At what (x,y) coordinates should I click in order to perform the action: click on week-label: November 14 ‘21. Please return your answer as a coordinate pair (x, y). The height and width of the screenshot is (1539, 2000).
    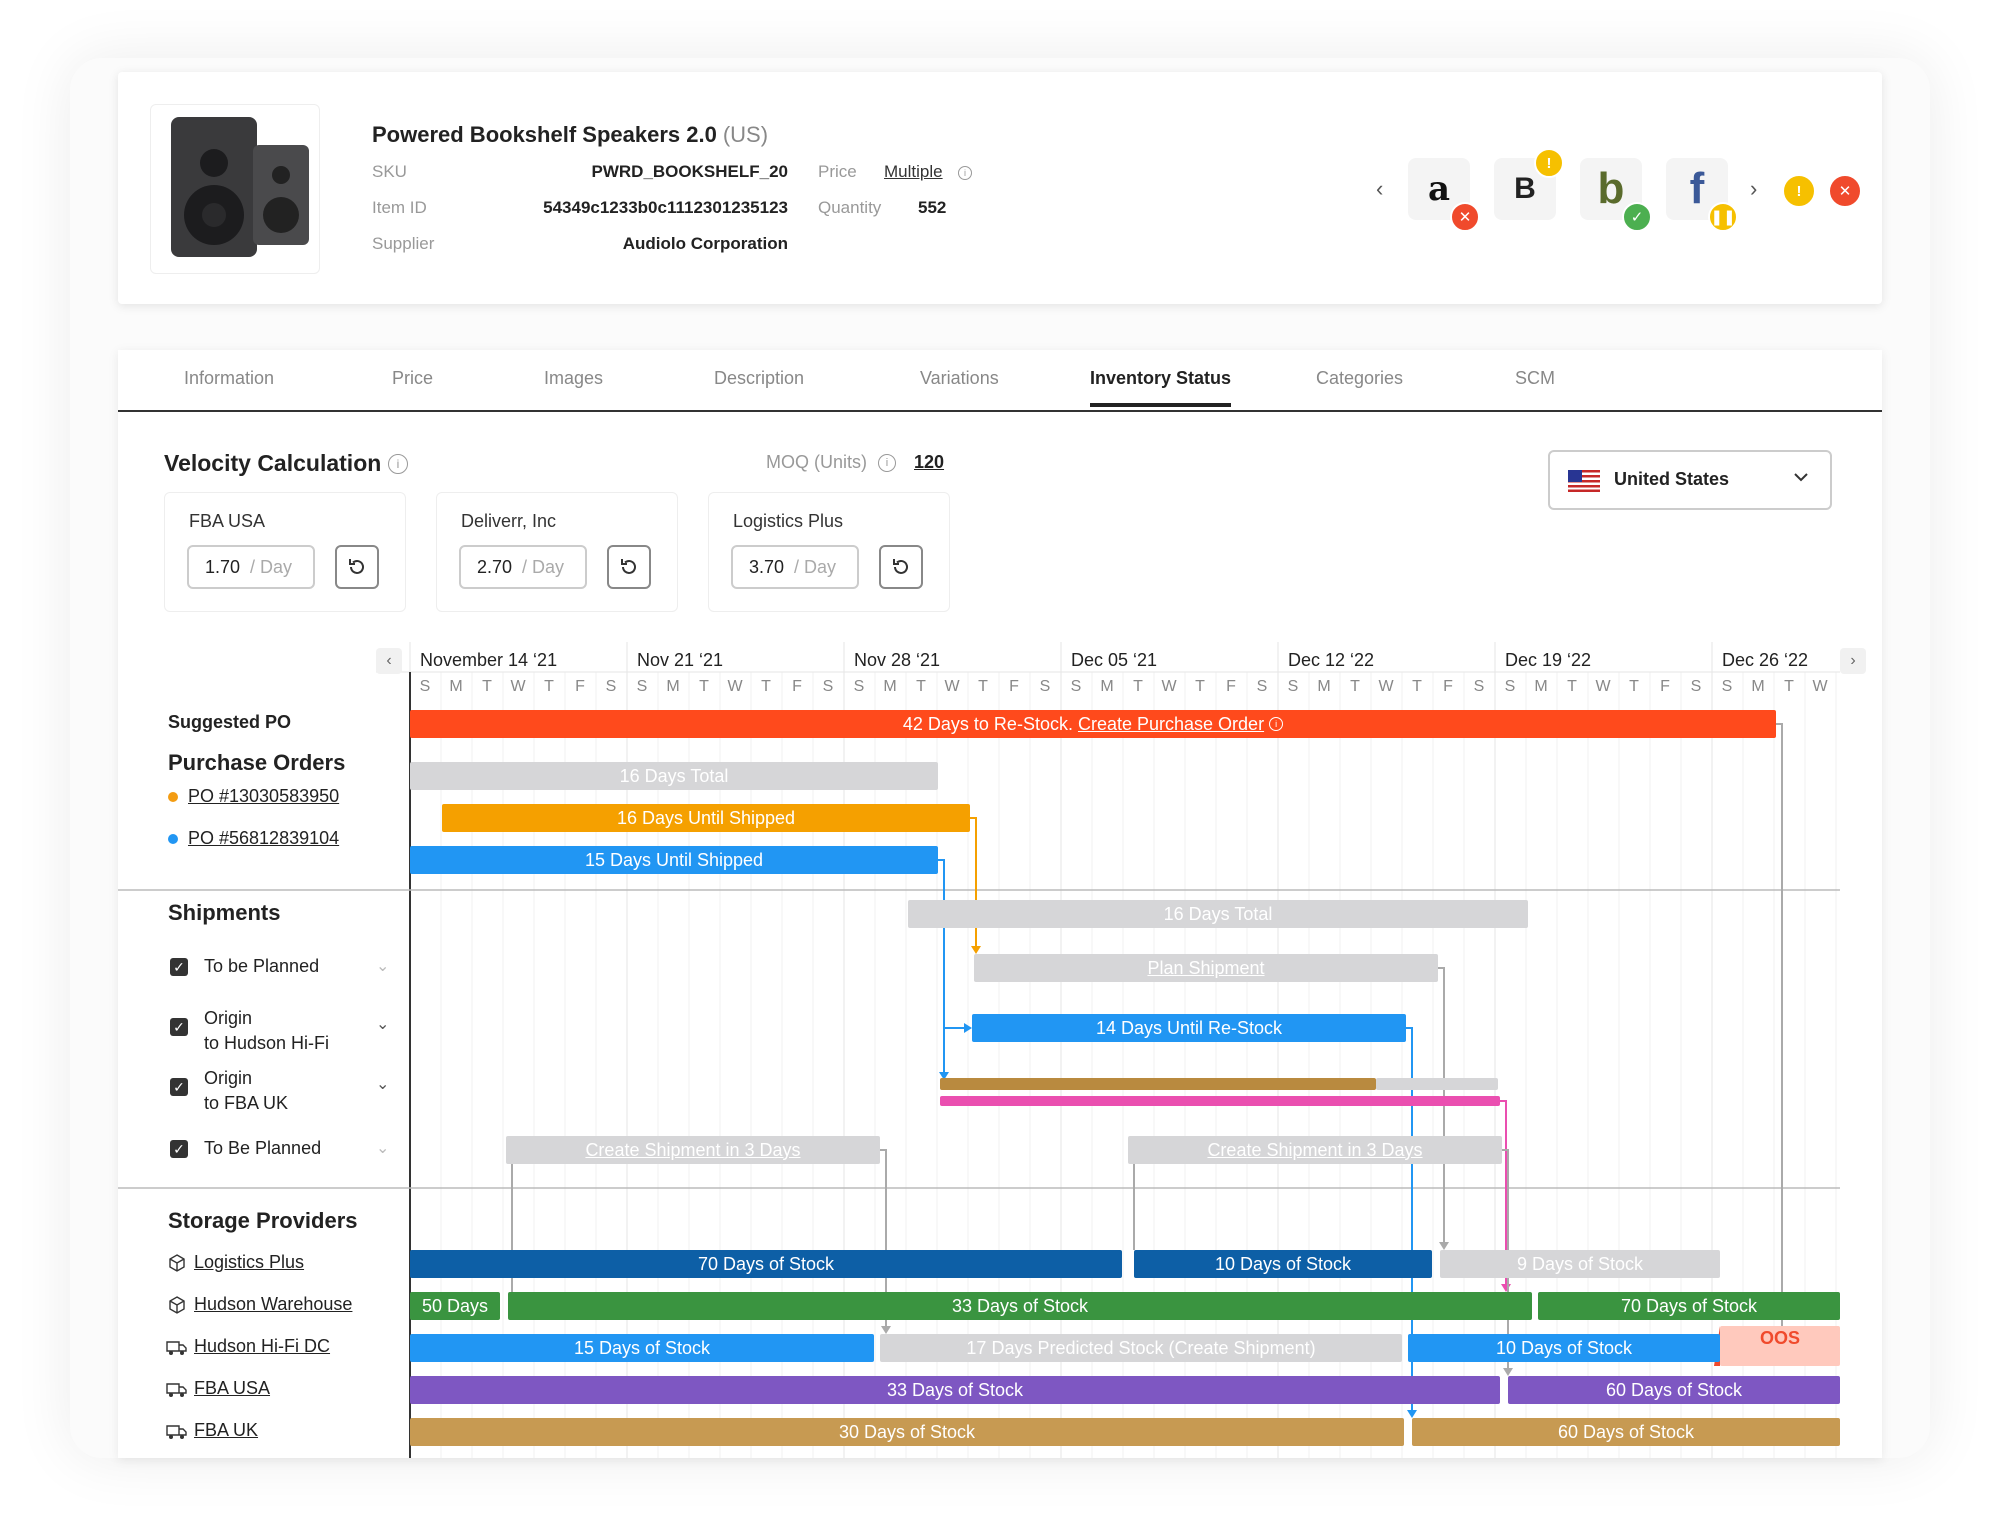
    Looking at the image, I should click on (489, 660).